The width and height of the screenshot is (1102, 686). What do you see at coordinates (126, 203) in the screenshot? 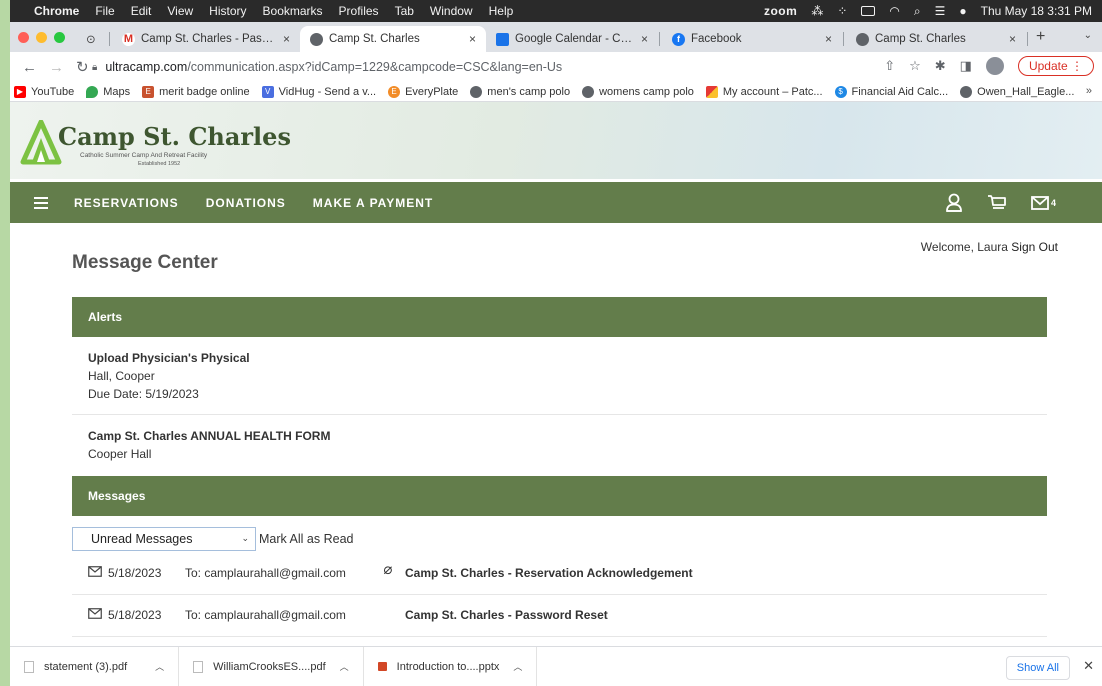
I see `nav-reservations: RESERVATIONS` at bounding box center [126, 203].